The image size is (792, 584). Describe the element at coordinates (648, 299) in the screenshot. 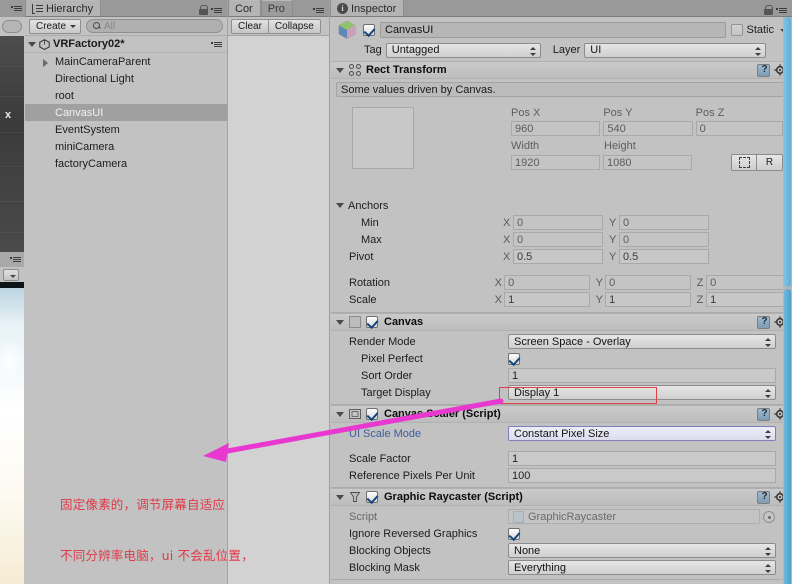

I see `scale-y-field: 1` at that location.